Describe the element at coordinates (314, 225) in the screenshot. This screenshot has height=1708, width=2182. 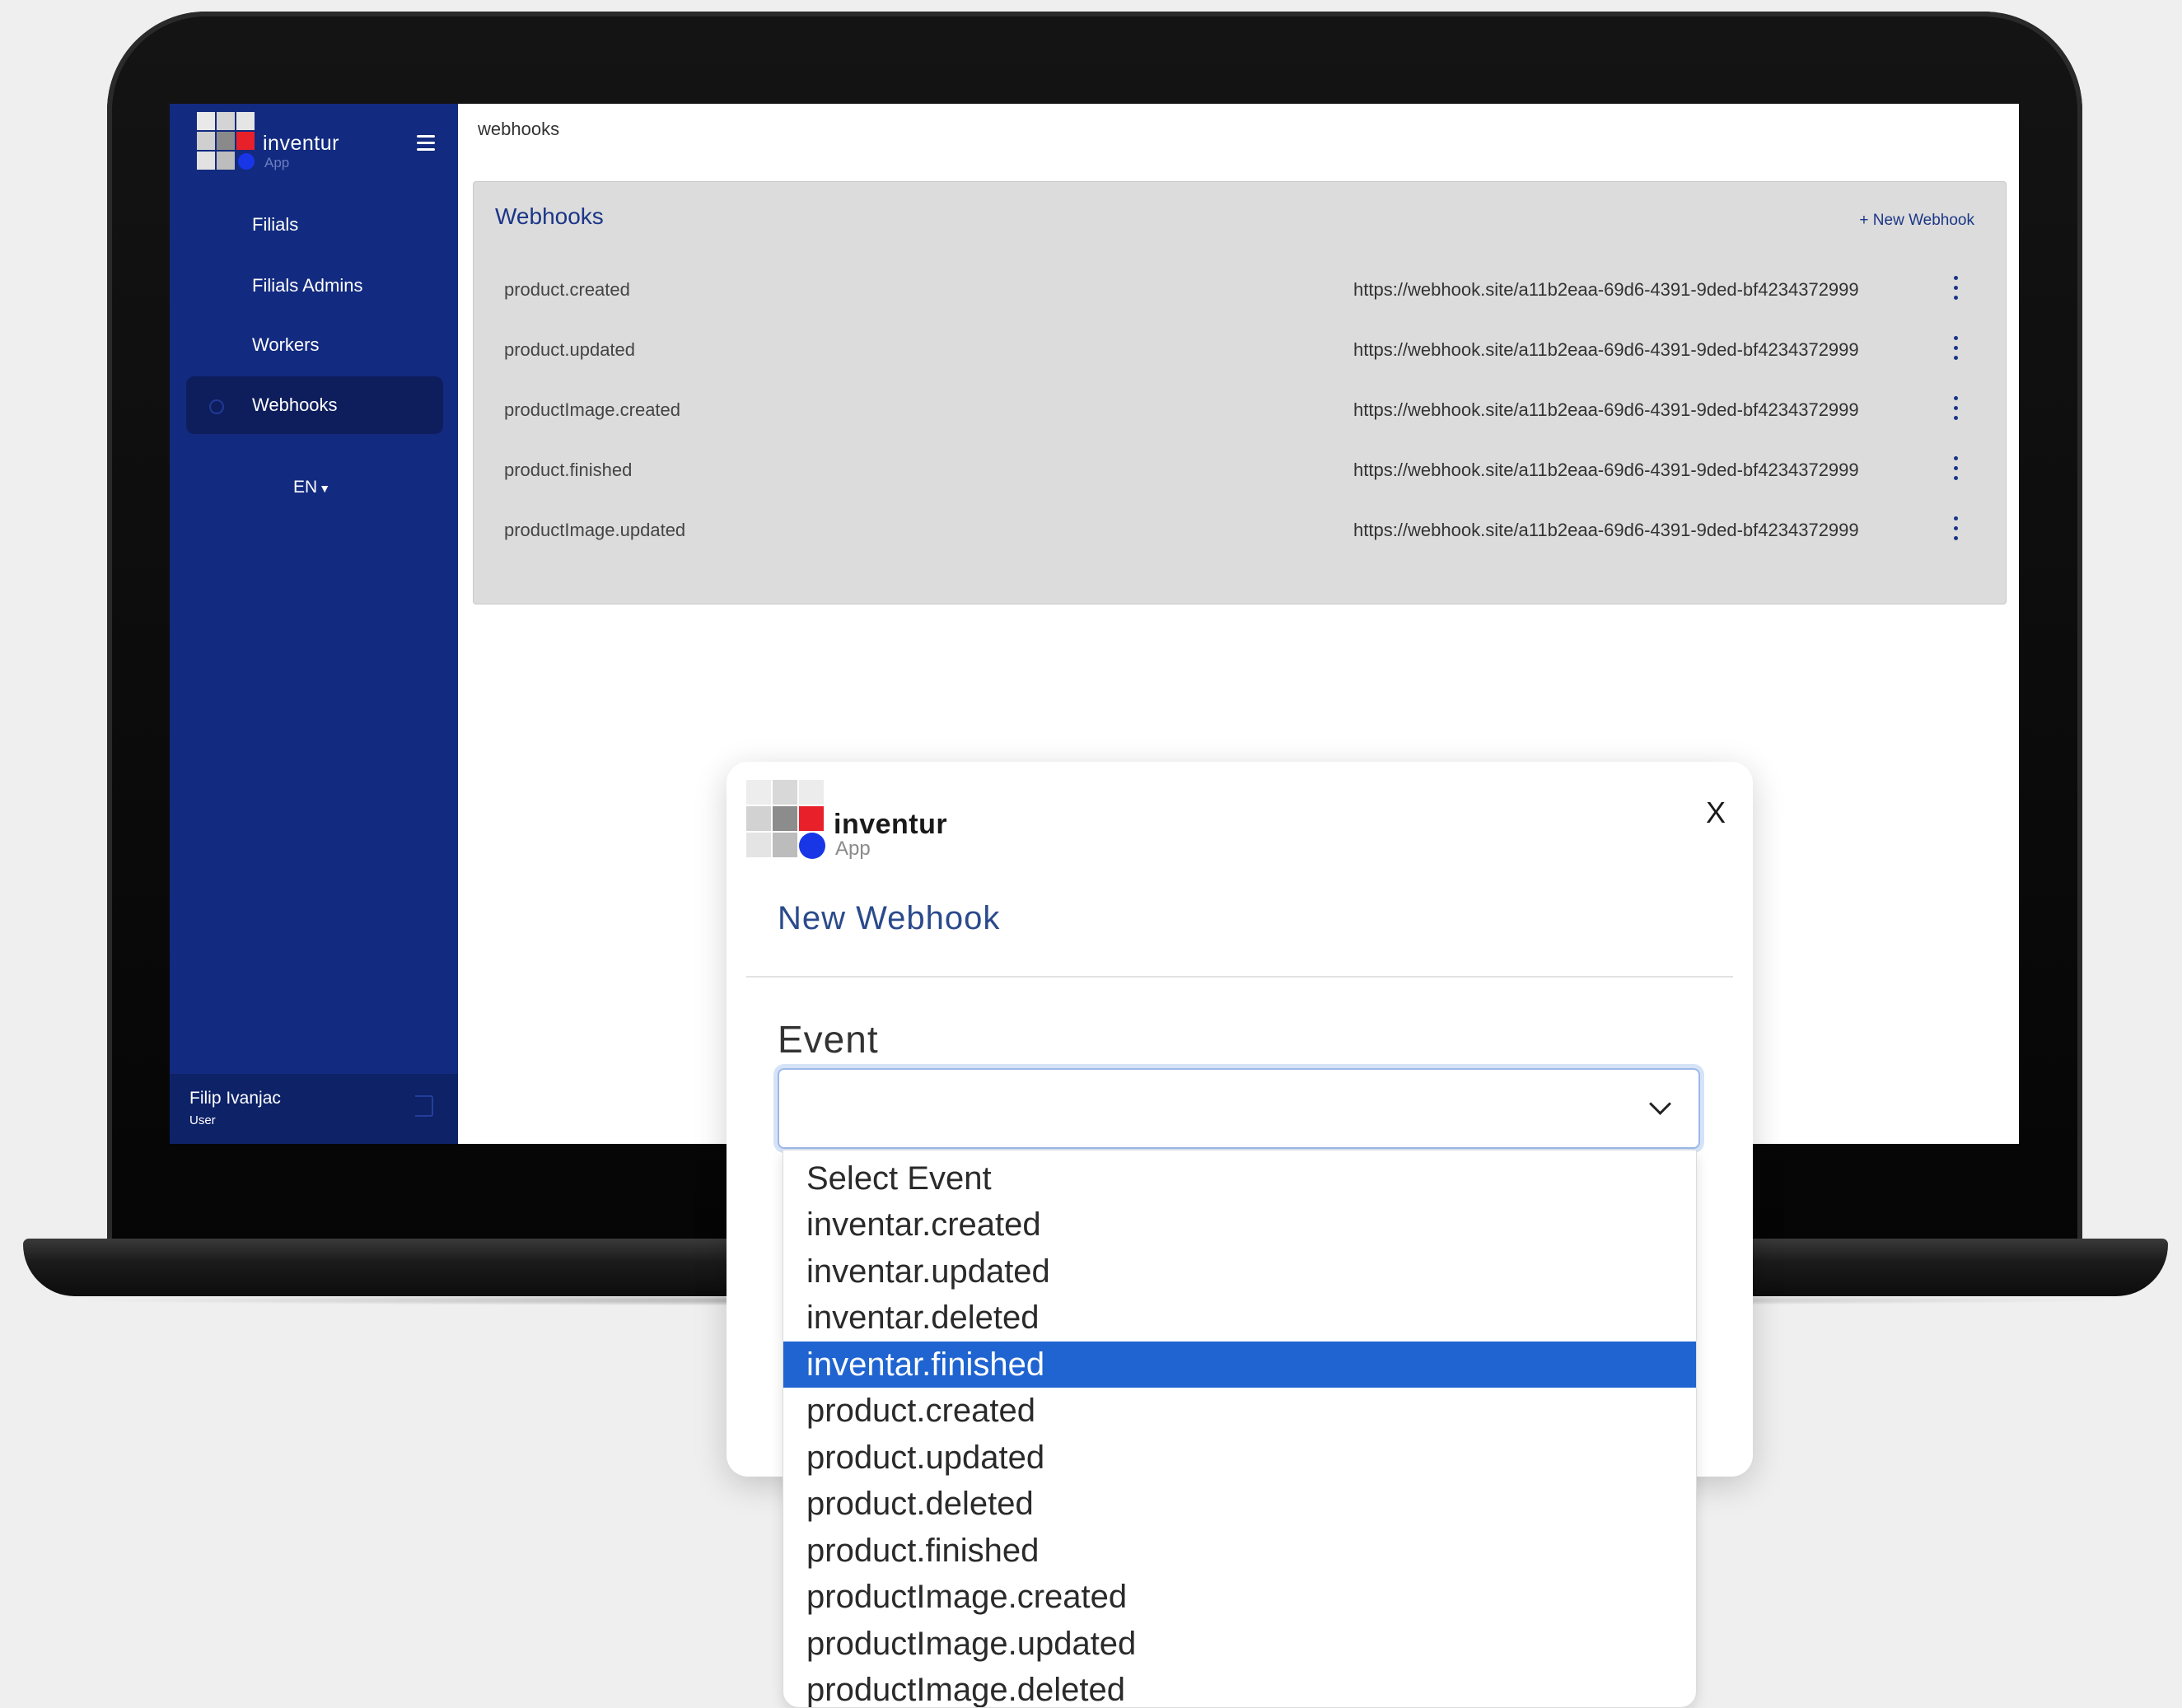
I see `sidebar-item-filials: Filials` at that location.